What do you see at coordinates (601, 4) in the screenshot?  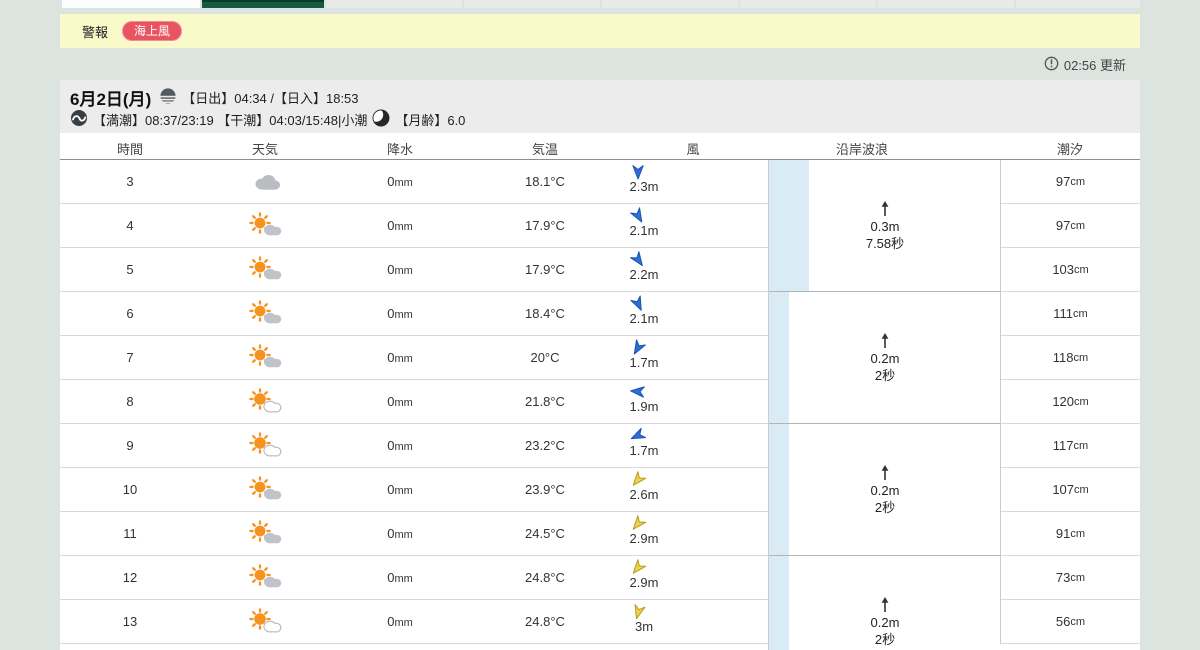 I see `day-tab-strip` at bounding box center [601, 4].